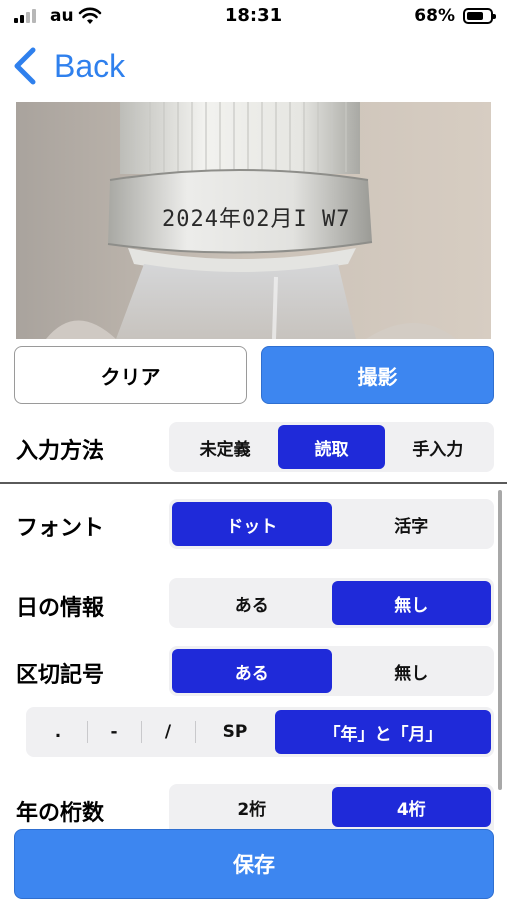  Describe the element at coordinates (479, 16) in the screenshot. I see `battery-icon` at that location.